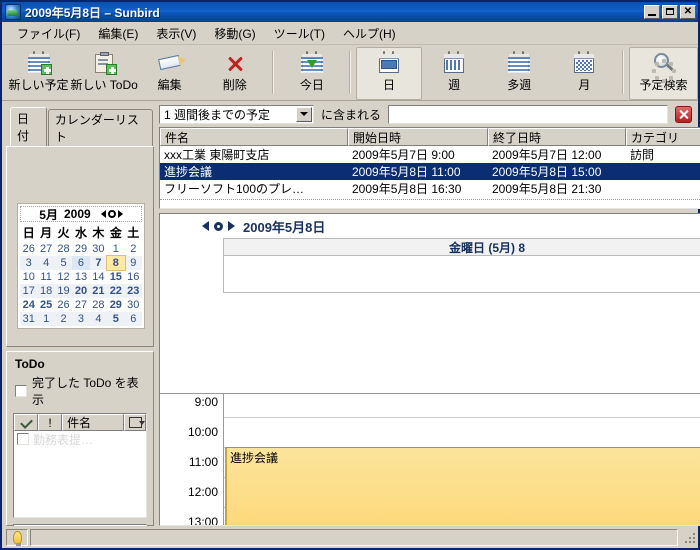 The height and width of the screenshot is (550, 700). What do you see at coordinates (462, 417) in the screenshot?
I see `hour-gridline` at bounding box center [462, 417].